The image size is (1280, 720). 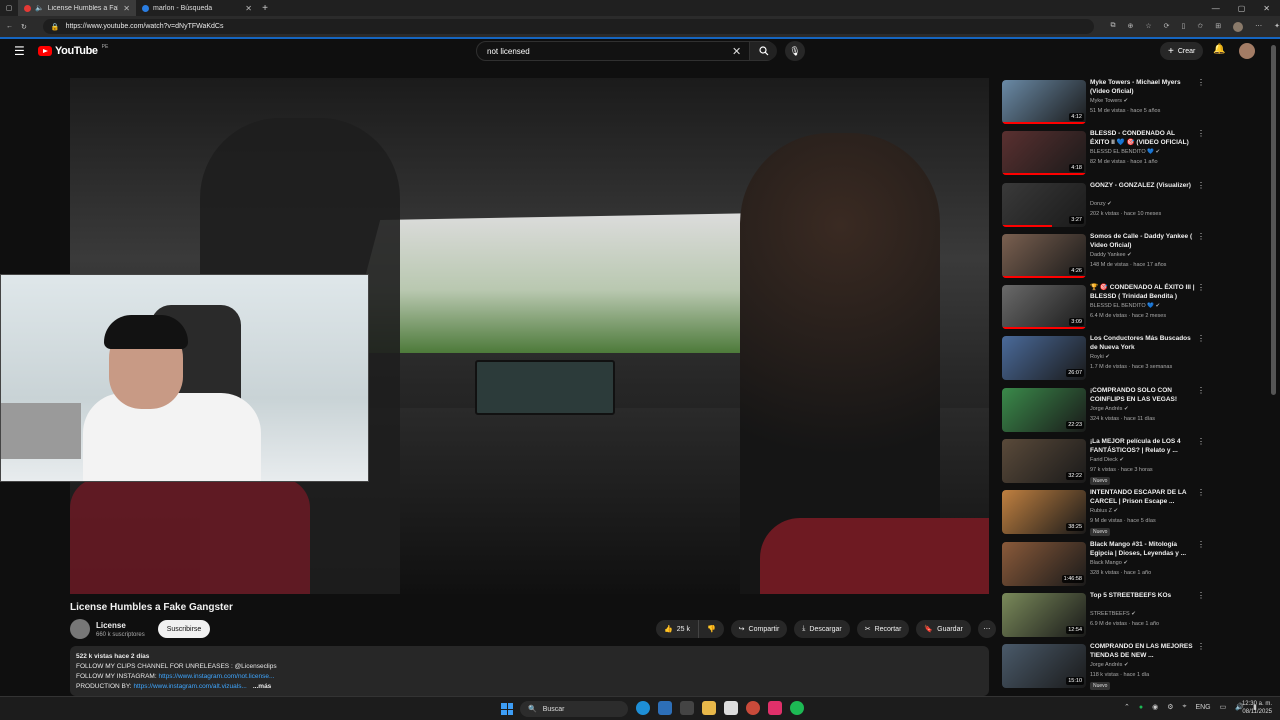 What do you see at coordinates (1218, 27) in the screenshot?
I see `collections-icon: ⊞` at bounding box center [1218, 27].